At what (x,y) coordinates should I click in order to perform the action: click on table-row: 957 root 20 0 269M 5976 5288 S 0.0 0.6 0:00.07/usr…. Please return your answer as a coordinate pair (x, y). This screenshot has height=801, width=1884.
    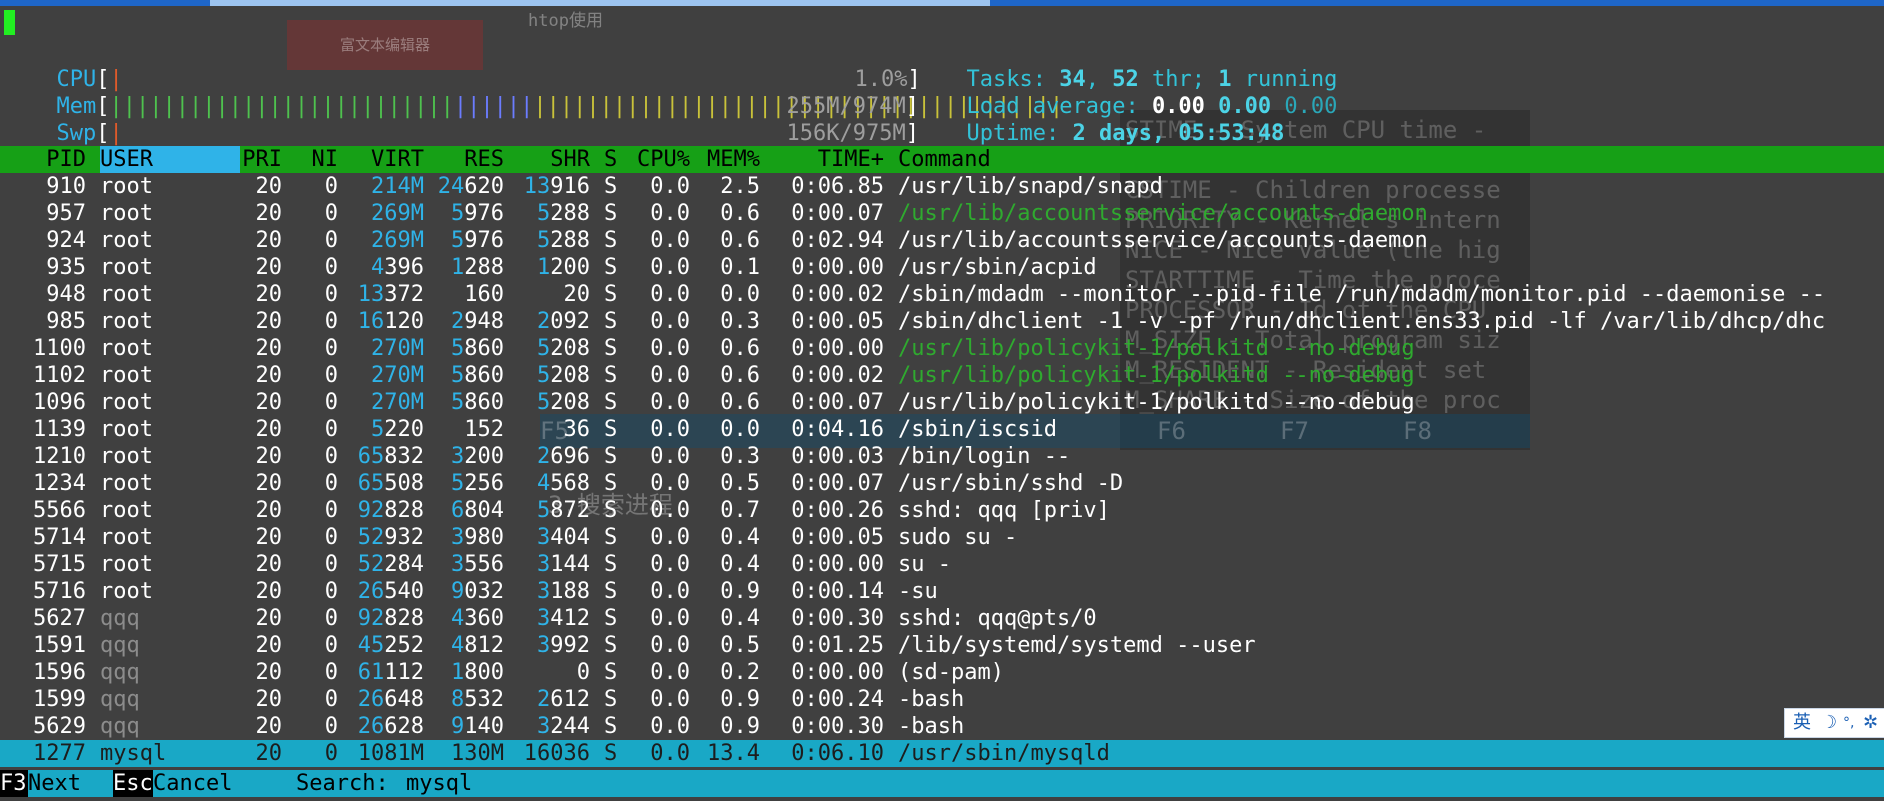
    Looking at the image, I should click on (942, 213).